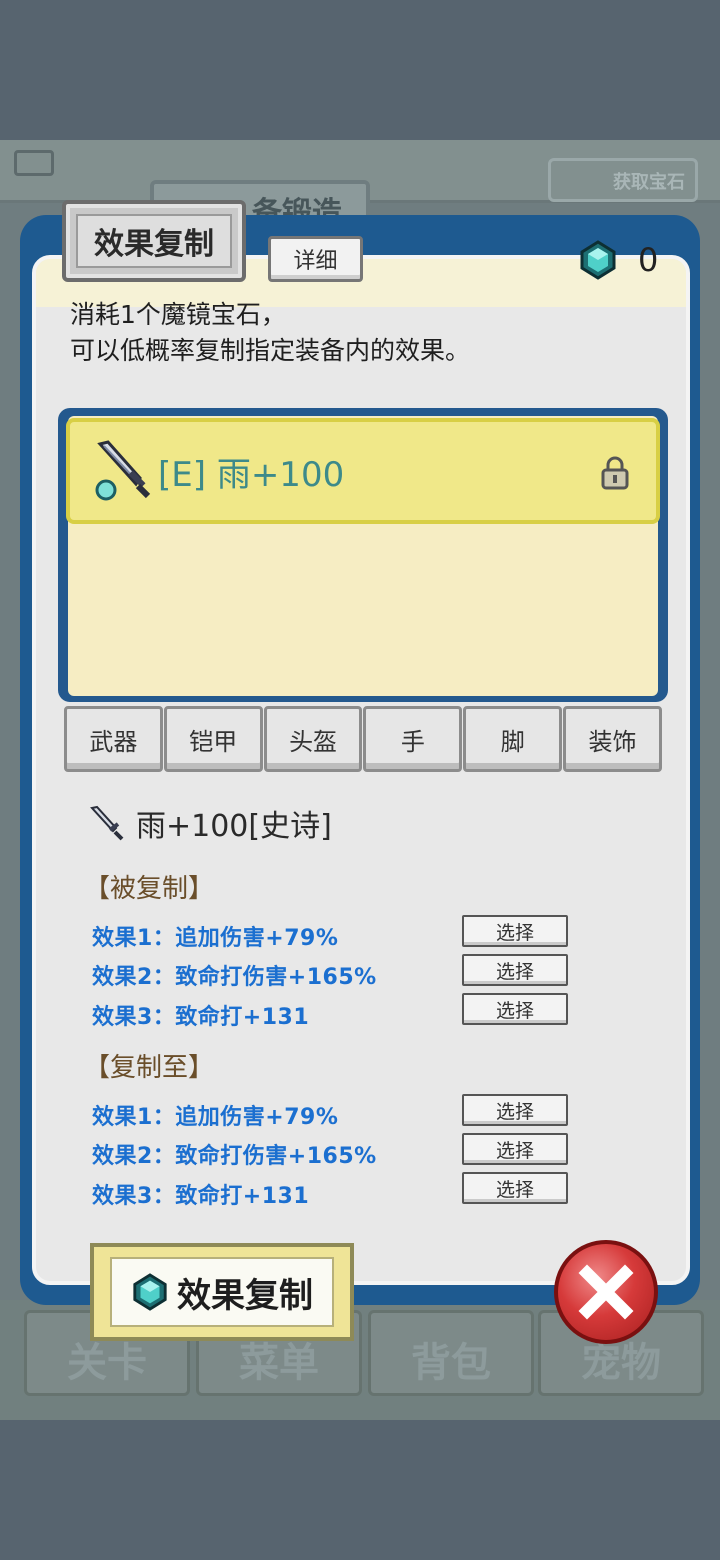 The width and height of the screenshot is (720, 1560). Describe the element at coordinates (251, 474) in the screenshot. I see `selected-equipment-label: [E] 雨+100` at that location.